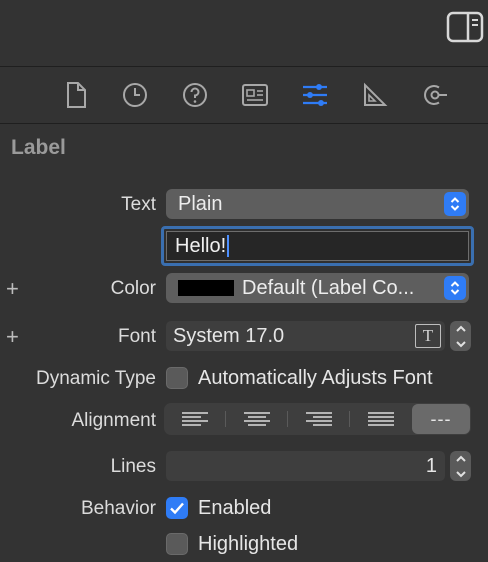  I want to click on highlighted-checkbox, so click(177, 544).